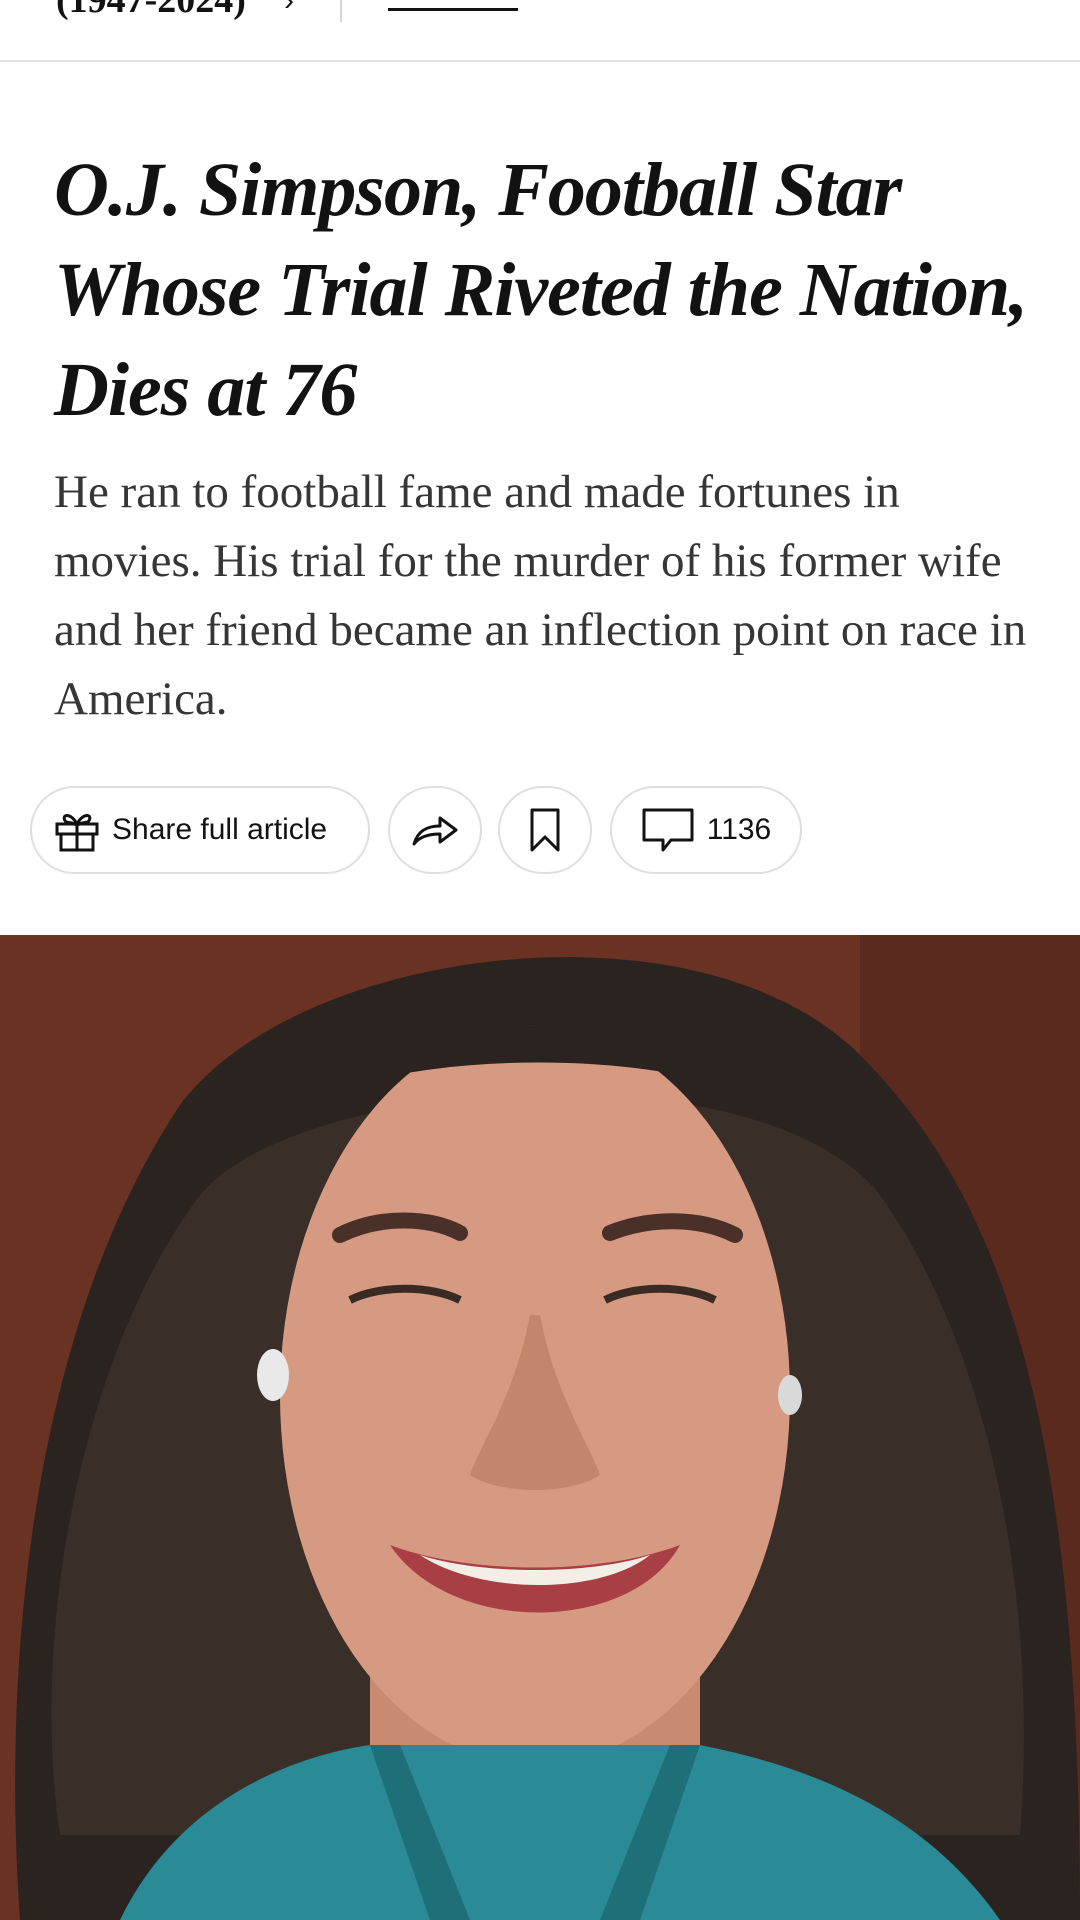 Image resolution: width=1080 pixels, height=1920 pixels. What do you see at coordinates (668, 830) in the screenshot?
I see `comment-icon` at bounding box center [668, 830].